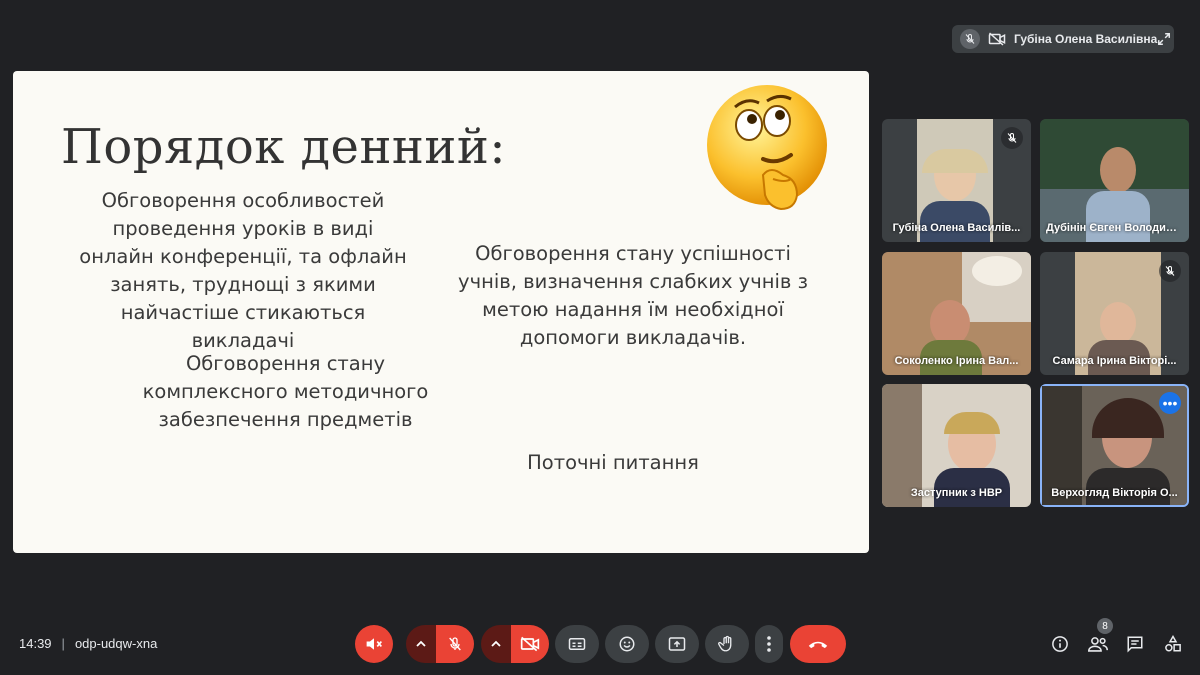 The height and width of the screenshot is (675, 1200). I want to click on slide-title: Порядок денний:, so click(284, 147).